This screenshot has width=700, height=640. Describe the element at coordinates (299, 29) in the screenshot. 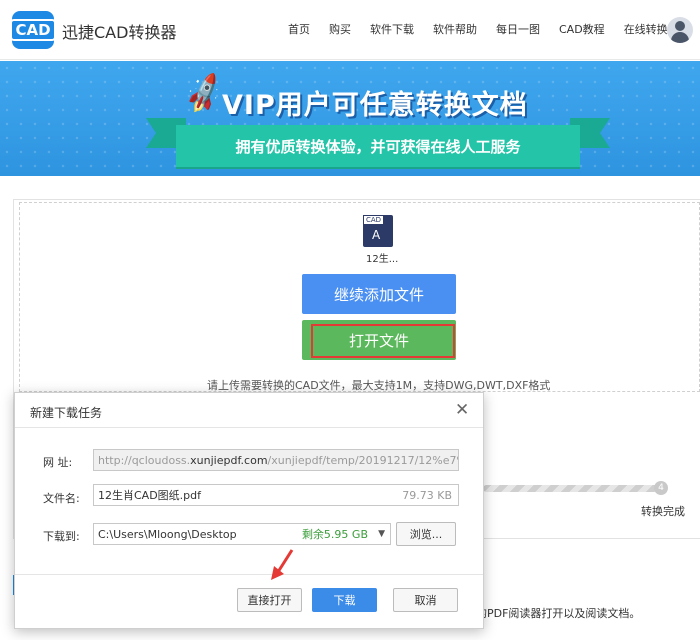

I see `nav-item-home: 首页` at that location.